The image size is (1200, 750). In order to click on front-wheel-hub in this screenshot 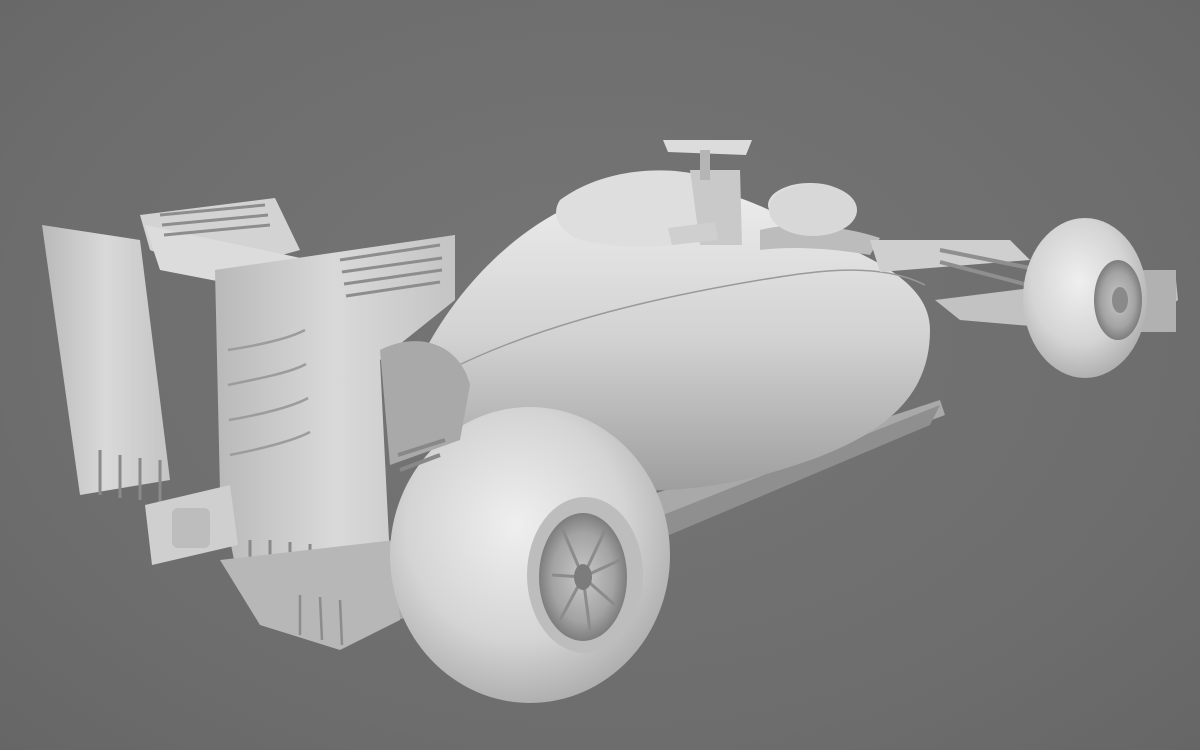, I will do `click(1120, 300)`.